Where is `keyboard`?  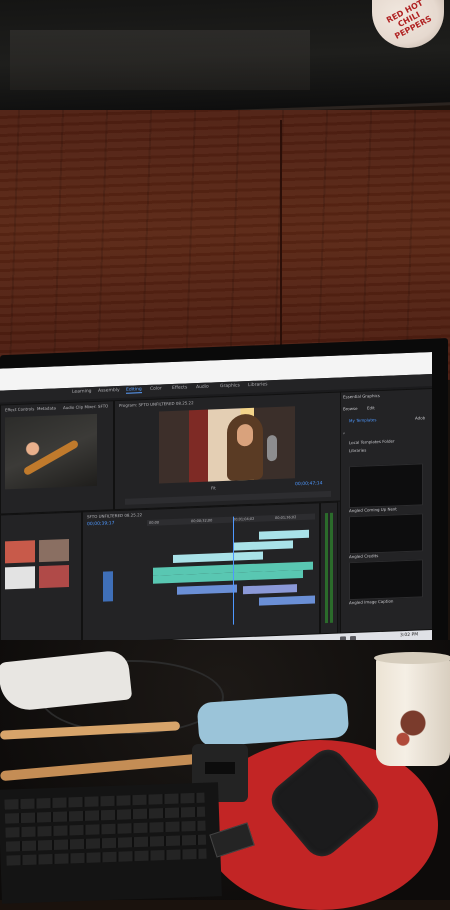
keyboard is located at coordinates (111, 843).